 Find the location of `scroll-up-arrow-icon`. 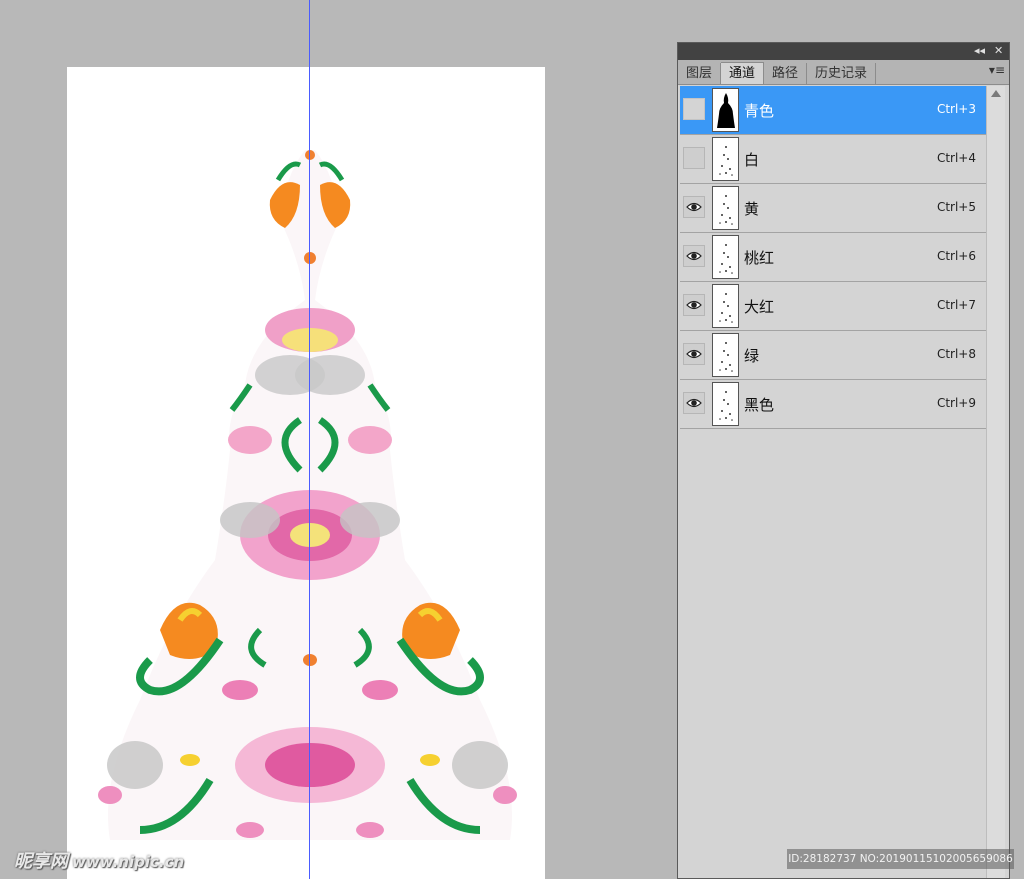

scroll-up-arrow-icon is located at coordinates (996, 93).